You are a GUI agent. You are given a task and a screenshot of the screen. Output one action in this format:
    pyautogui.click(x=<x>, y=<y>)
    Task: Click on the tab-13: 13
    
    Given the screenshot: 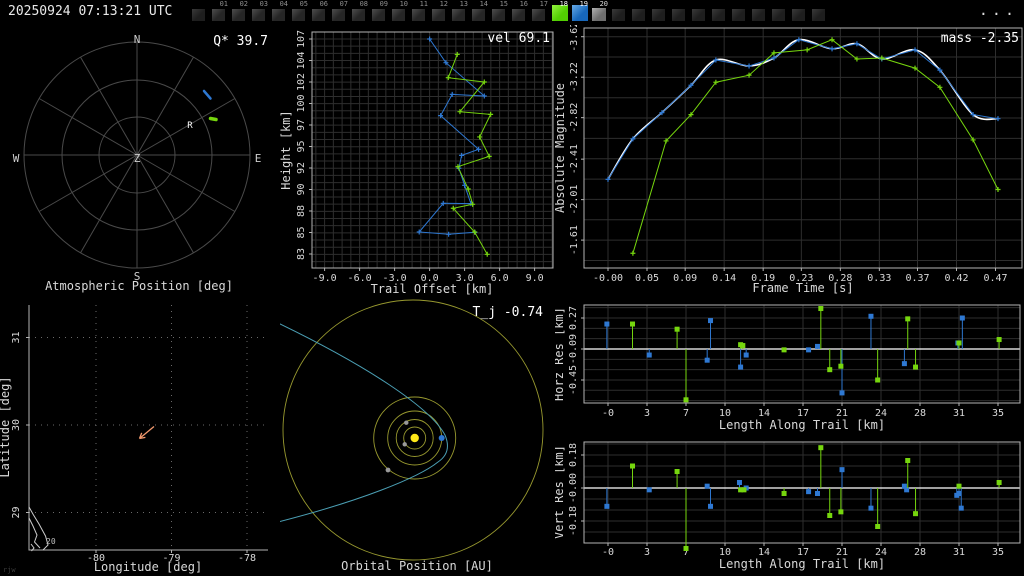 What is the action you would take?
    pyautogui.click(x=462, y=12)
    